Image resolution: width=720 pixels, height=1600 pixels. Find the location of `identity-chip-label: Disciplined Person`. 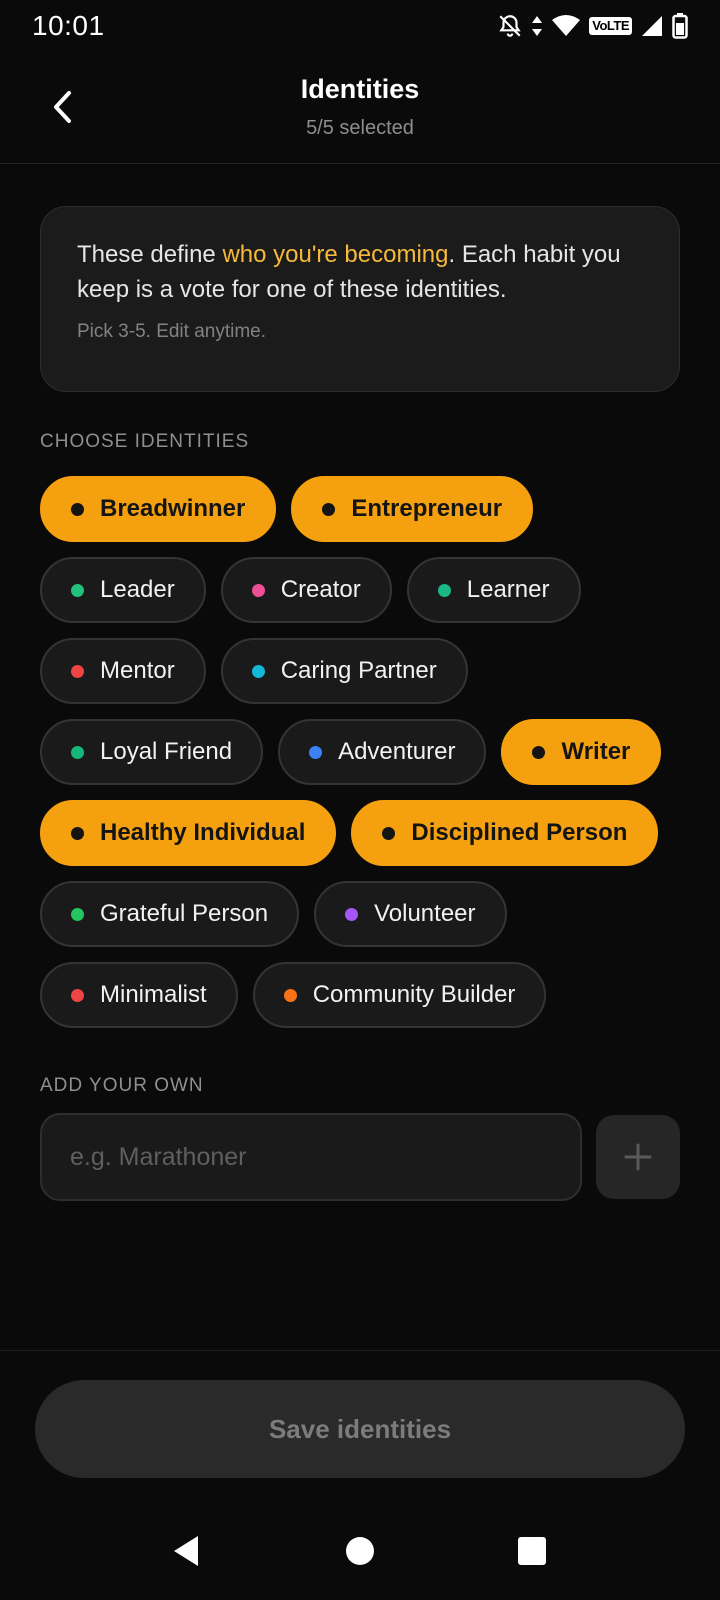

identity-chip-label: Disciplined Person is located at coordinates (519, 832).